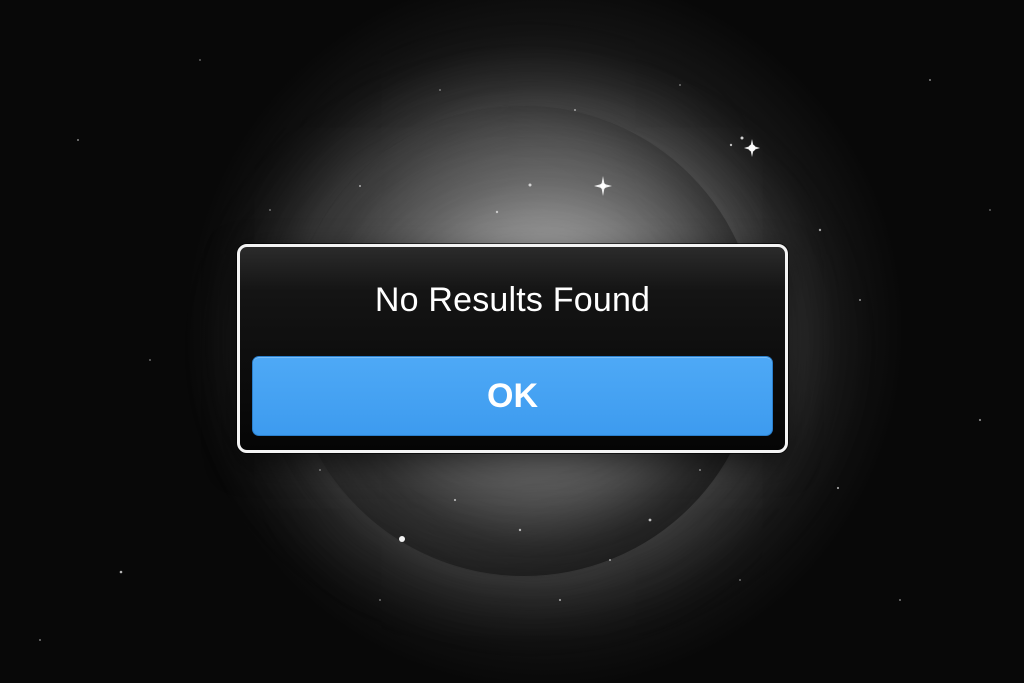 The height and width of the screenshot is (683, 1024). What do you see at coordinates (512, 300) in the screenshot?
I see `alert-title: No Results Found` at bounding box center [512, 300].